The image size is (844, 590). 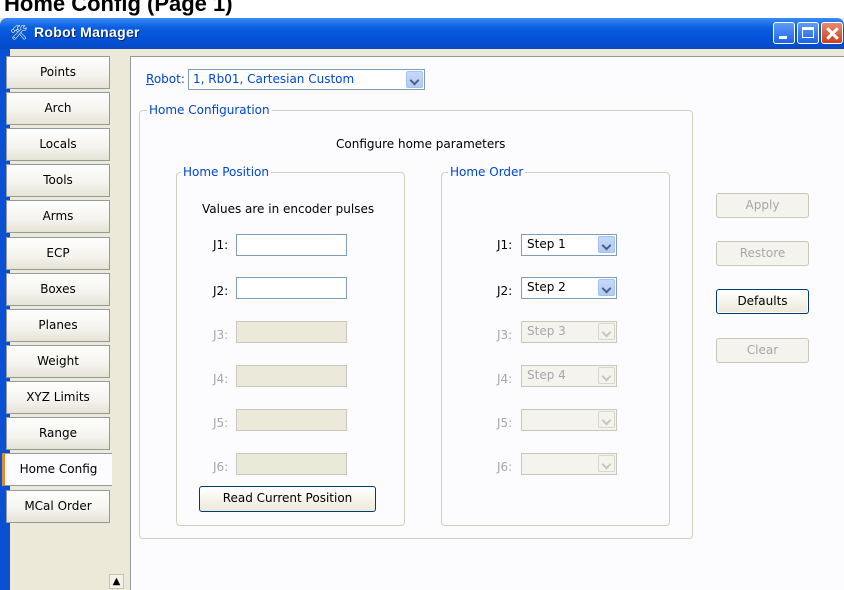 What do you see at coordinates (58, 506) in the screenshot?
I see `tab-mcal-order: MCal Order` at bounding box center [58, 506].